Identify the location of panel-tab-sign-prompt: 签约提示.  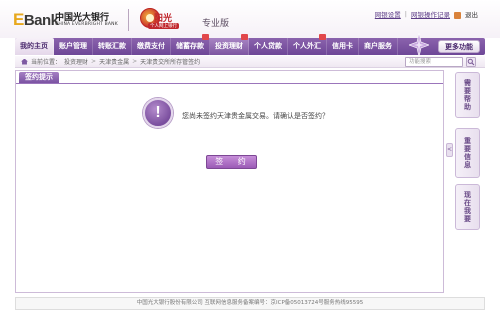
(39, 77).